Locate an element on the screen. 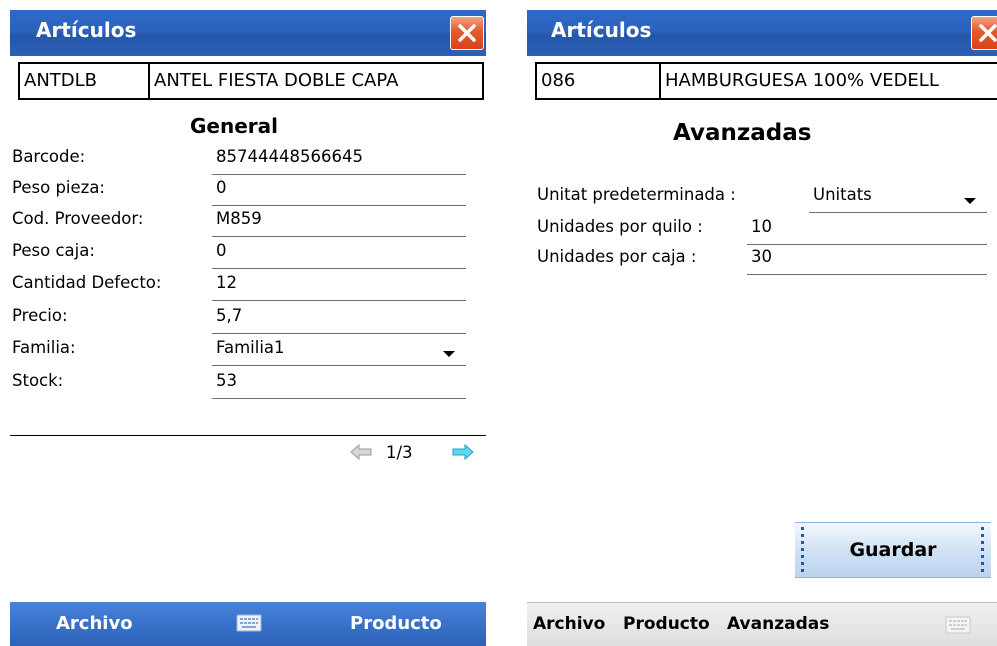 The height and width of the screenshot is (646, 997). cod-proveedor-label: Cod. Proveedor: is located at coordinates (78, 218).